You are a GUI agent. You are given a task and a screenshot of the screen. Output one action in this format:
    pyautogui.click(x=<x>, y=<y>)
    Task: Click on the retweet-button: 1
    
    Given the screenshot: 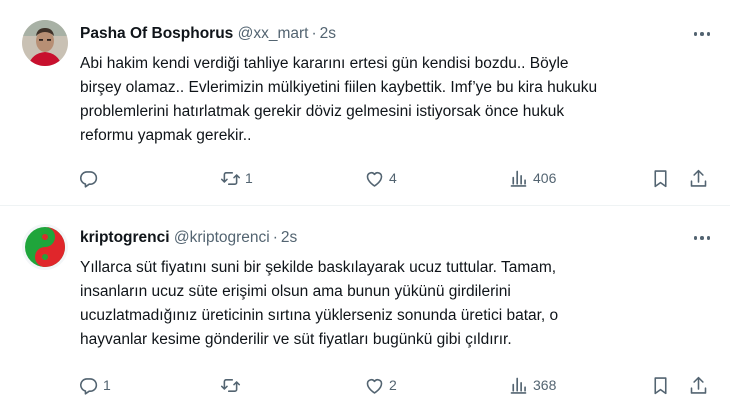 What is the action you would take?
    pyautogui.click(x=236, y=178)
    